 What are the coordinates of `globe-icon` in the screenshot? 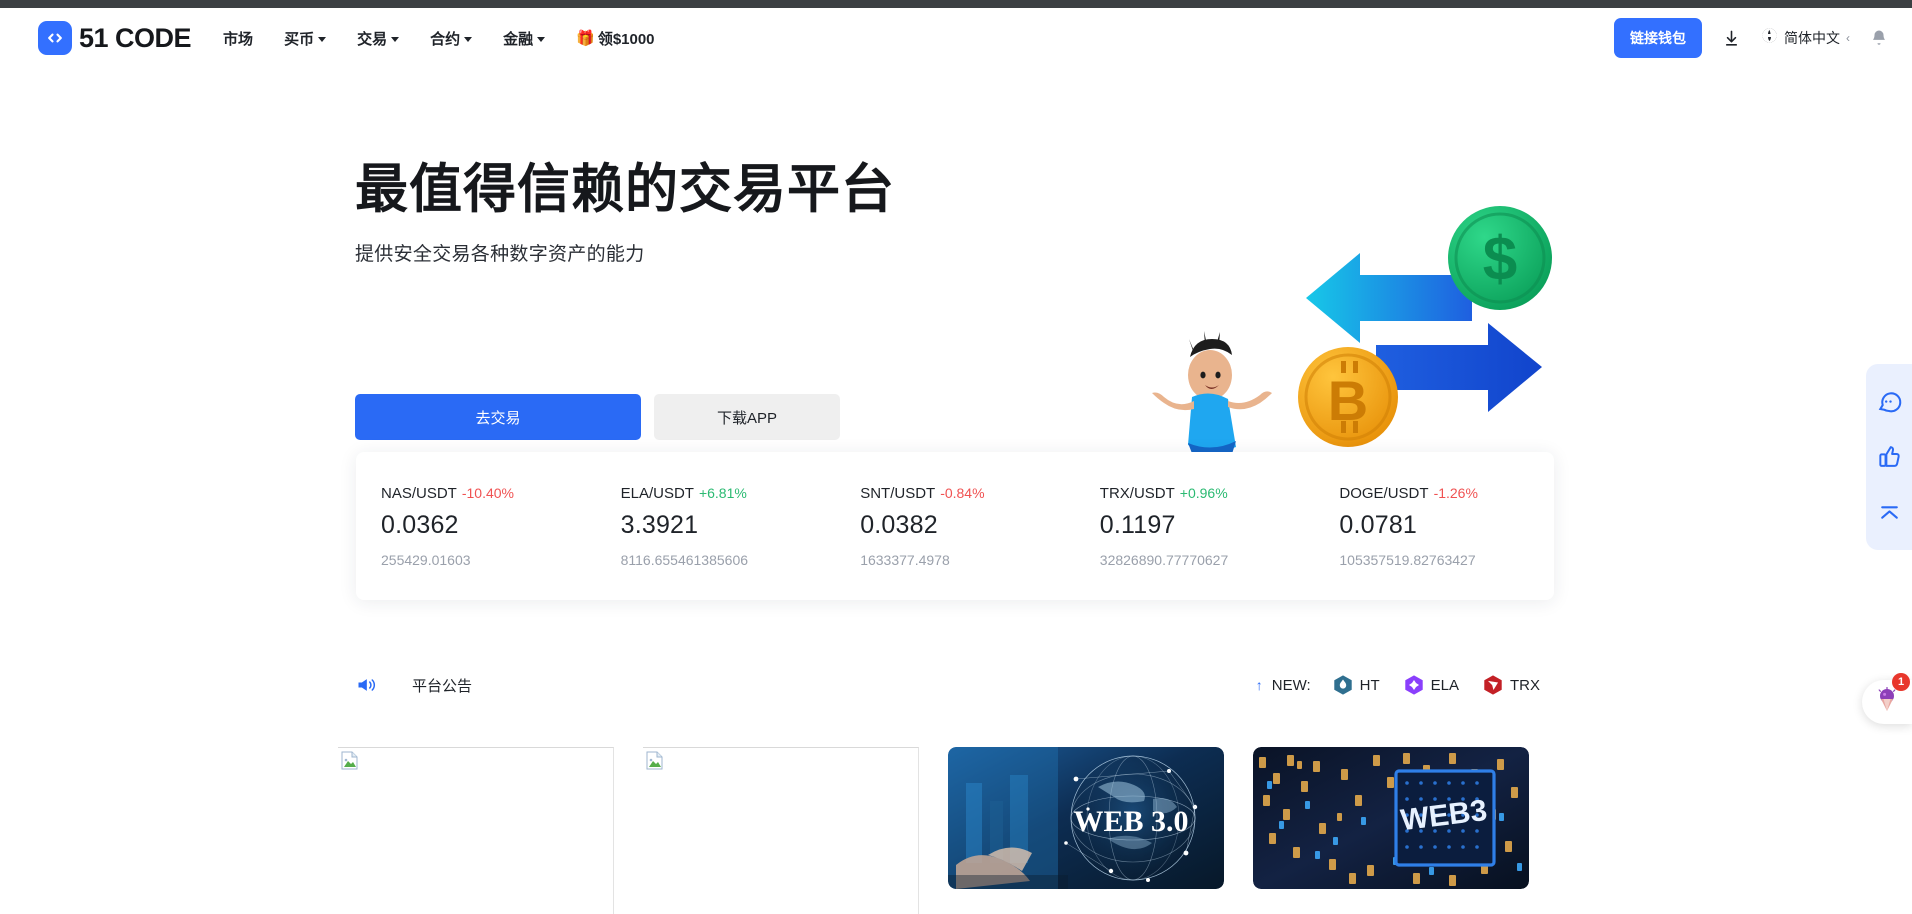 It's located at (1769, 38).